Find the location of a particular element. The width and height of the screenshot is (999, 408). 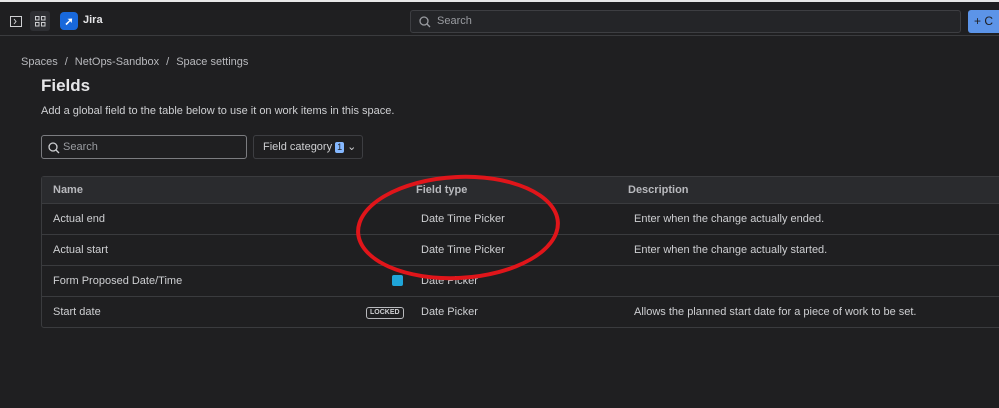

app-switcher-icon is located at coordinates (40, 21).